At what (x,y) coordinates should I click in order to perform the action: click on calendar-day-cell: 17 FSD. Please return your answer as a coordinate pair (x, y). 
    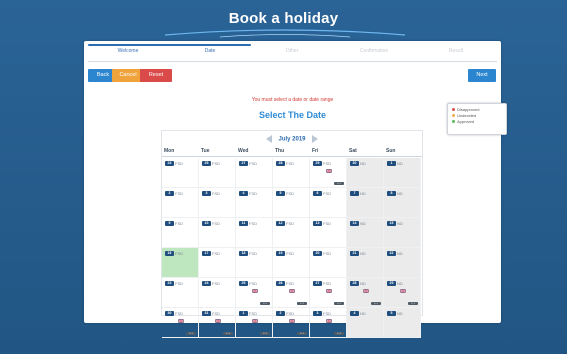
    Looking at the image, I should click on (217, 263).